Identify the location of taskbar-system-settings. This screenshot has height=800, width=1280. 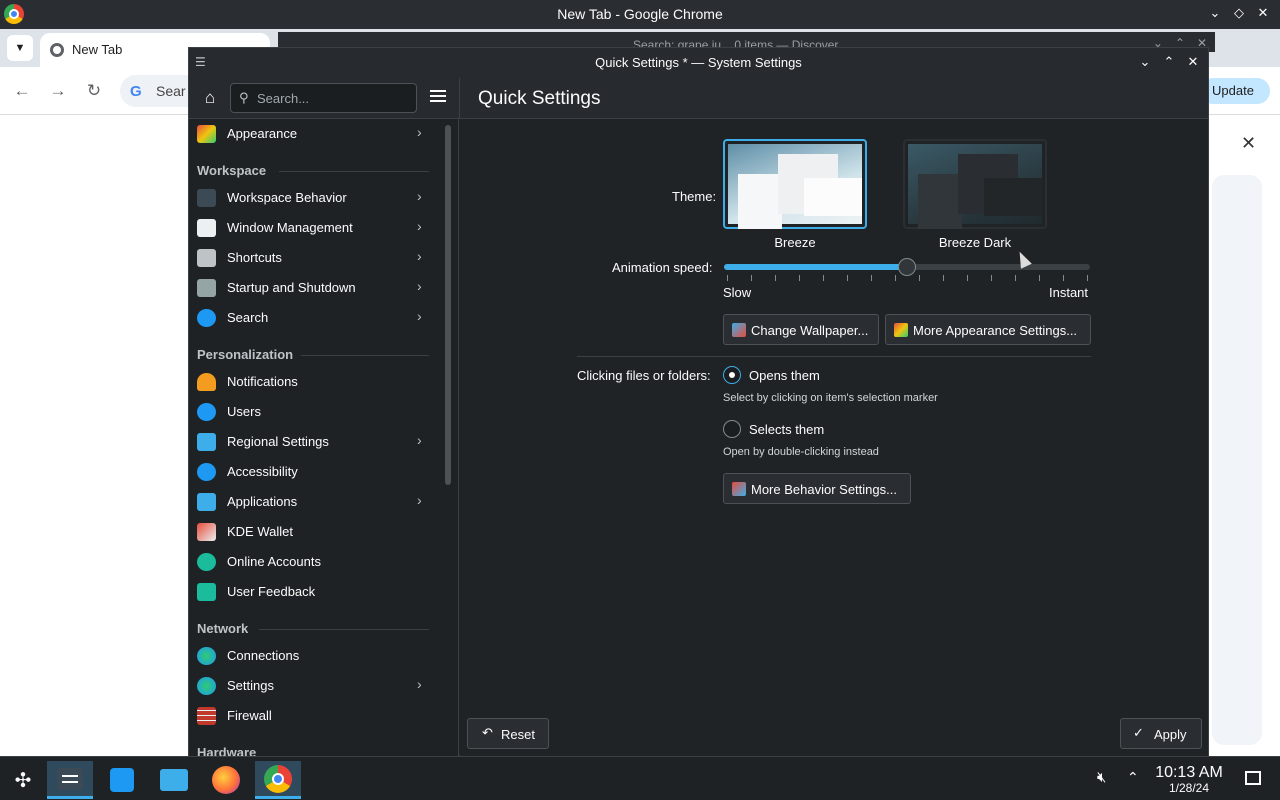
(70, 780).